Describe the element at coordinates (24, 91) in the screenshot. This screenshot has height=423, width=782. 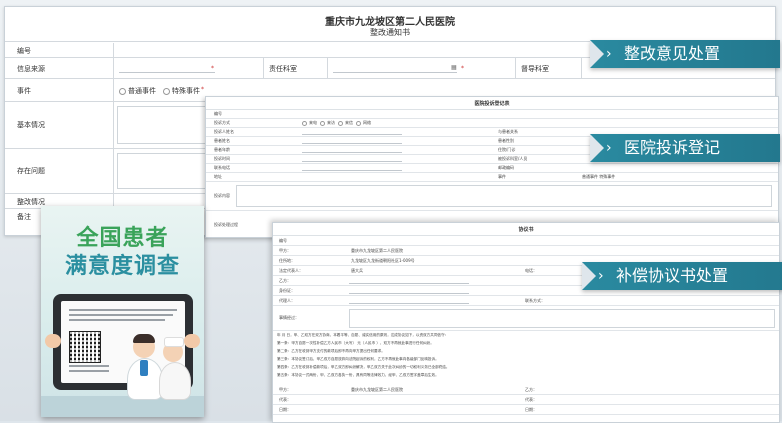
I see `label-event: 事件` at that location.